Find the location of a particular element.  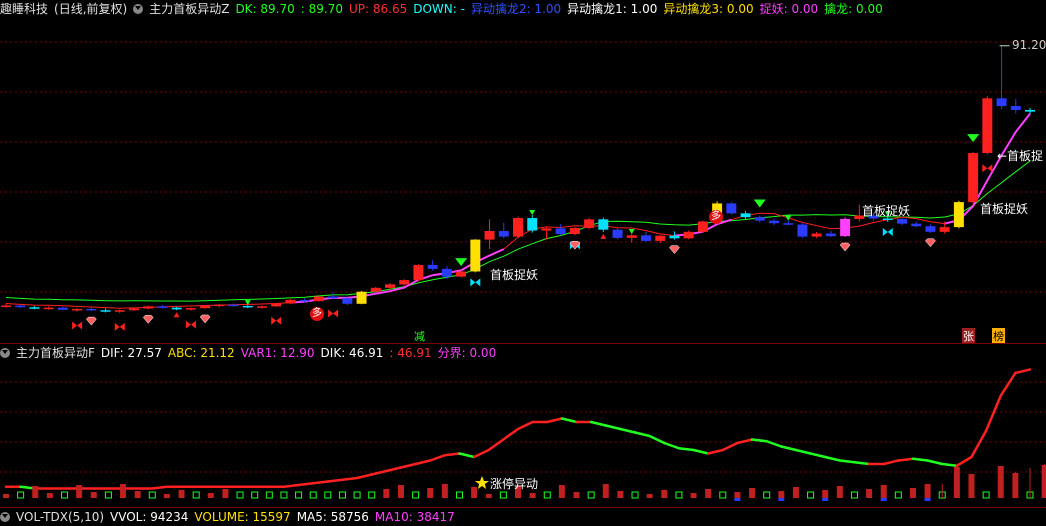

yd1-value: 异动擒龙1: 1.00 is located at coordinates (612, 9).